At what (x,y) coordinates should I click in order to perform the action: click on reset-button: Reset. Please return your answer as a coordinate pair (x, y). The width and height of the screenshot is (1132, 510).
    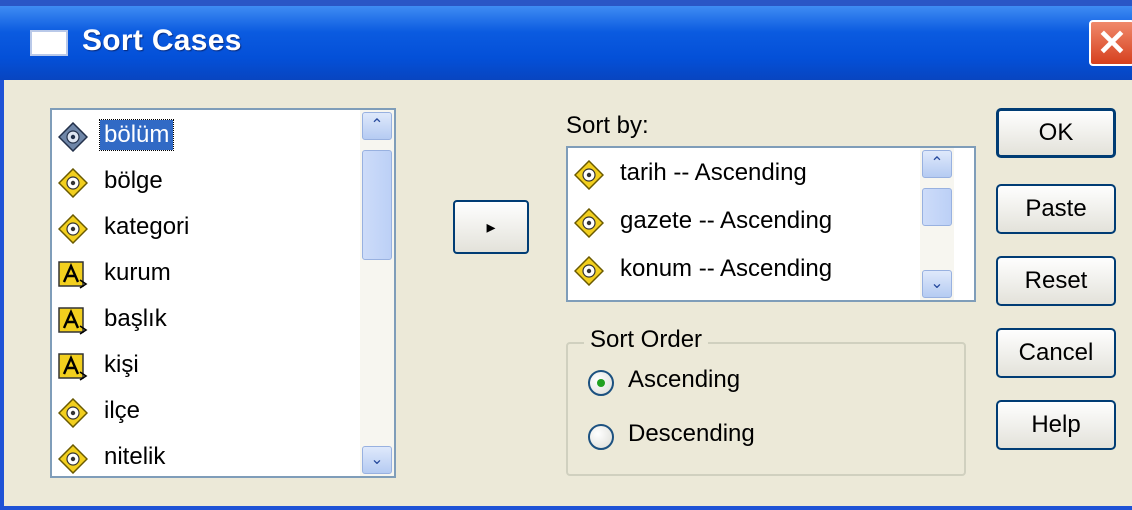
    Looking at the image, I should click on (1056, 281).